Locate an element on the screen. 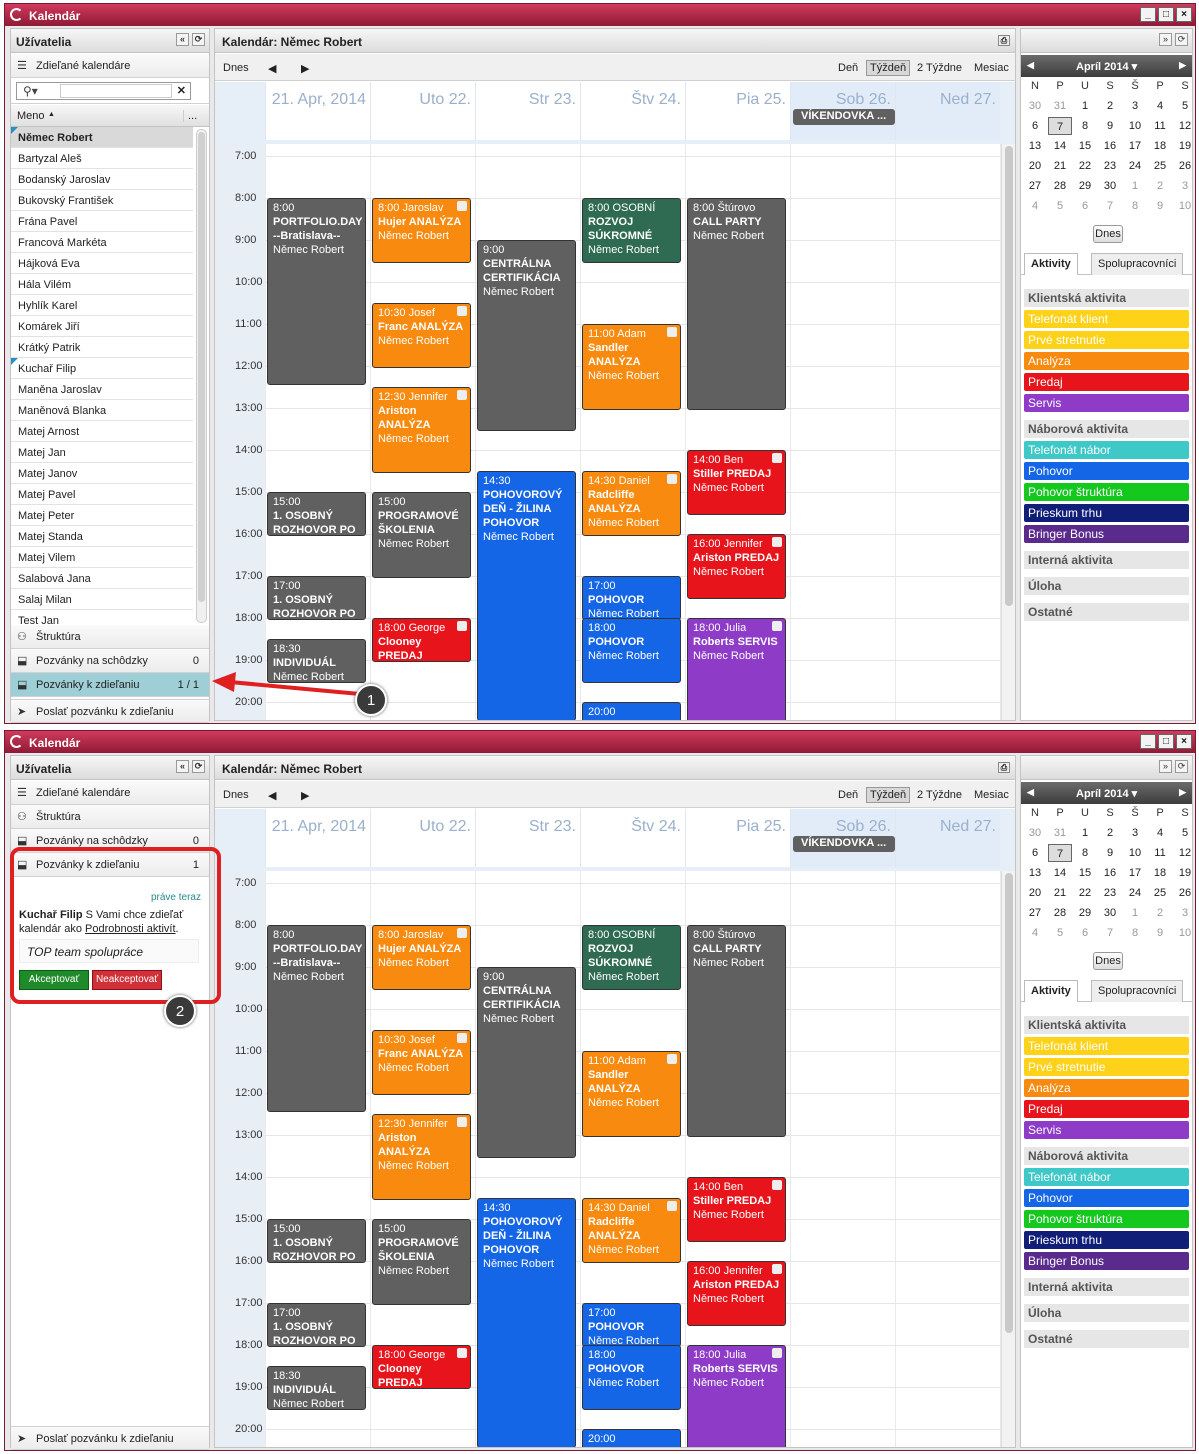  list-item: Matej Janov is located at coordinates (102, 473).